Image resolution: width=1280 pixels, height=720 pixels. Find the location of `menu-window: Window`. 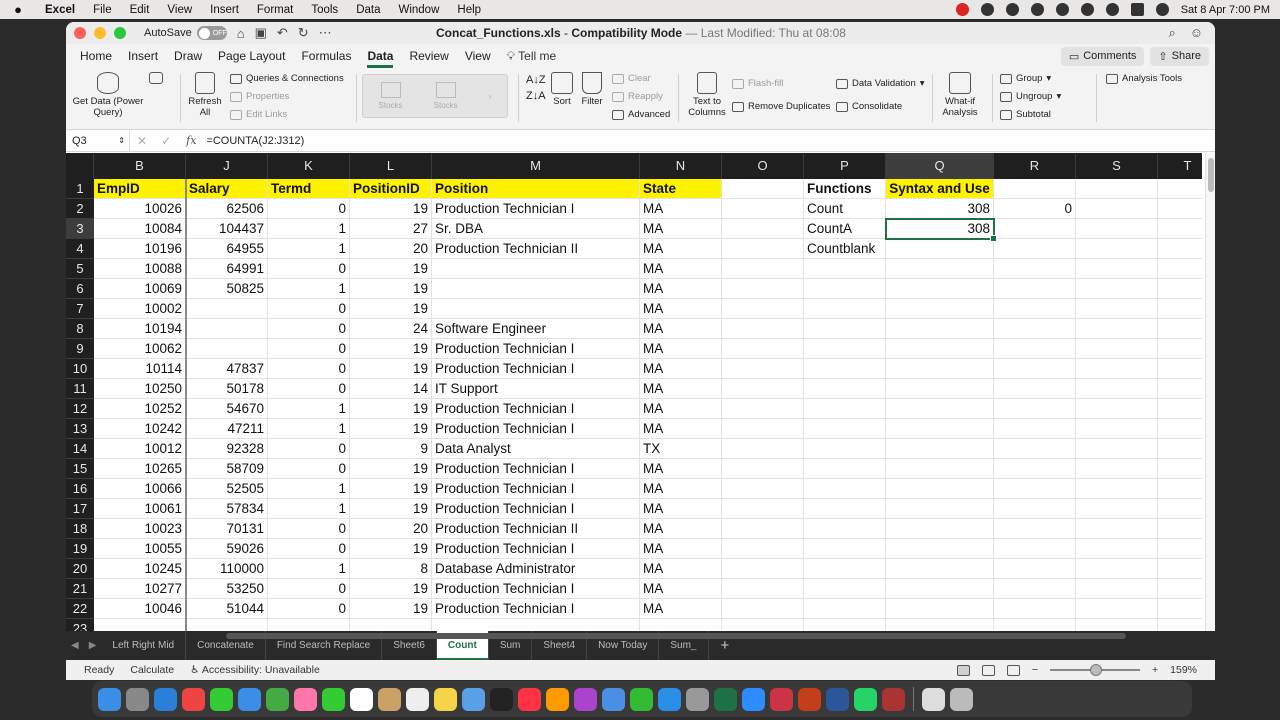

menu-window: Window is located at coordinates (418, 10).